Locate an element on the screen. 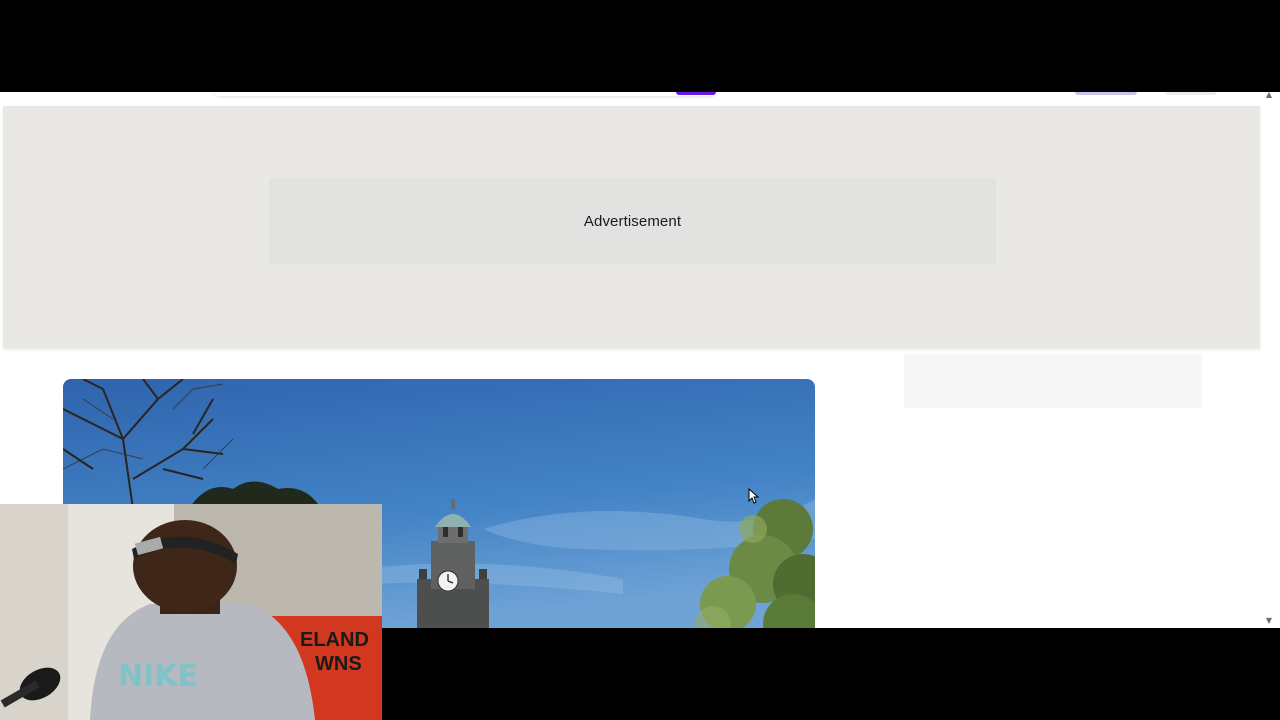 The height and width of the screenshot is (720, 1280). mouse-cursor-icon is located at coordinates (754, 495).